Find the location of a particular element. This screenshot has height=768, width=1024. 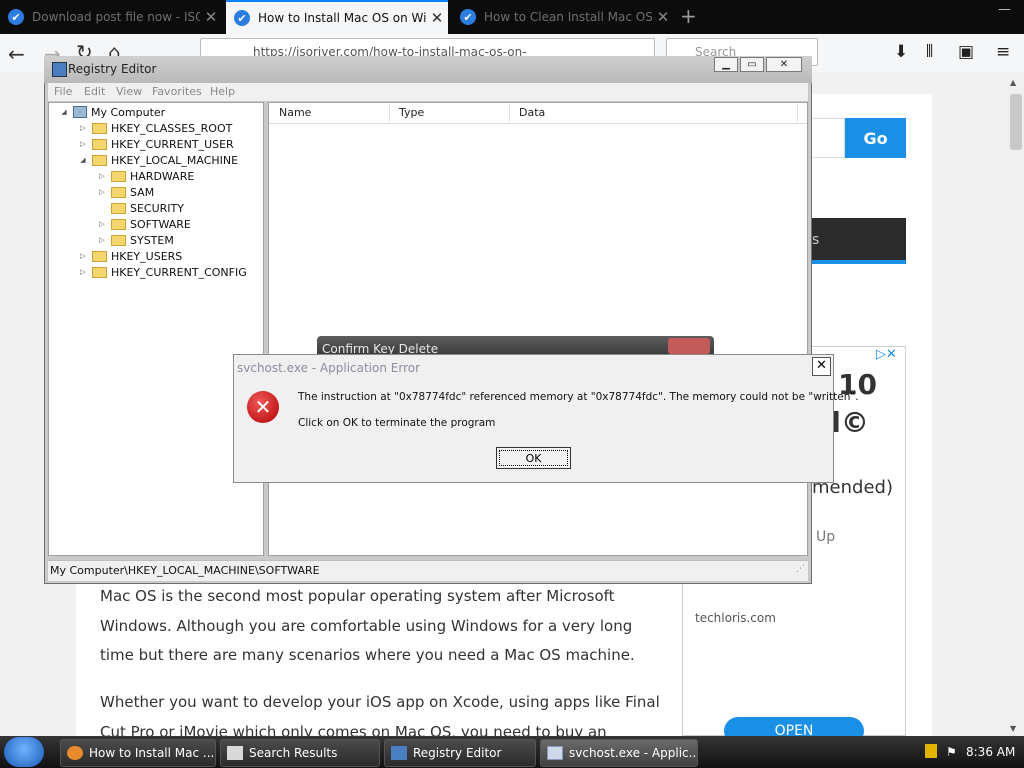

close-button: ✕ is located at coordinates (784, 64).